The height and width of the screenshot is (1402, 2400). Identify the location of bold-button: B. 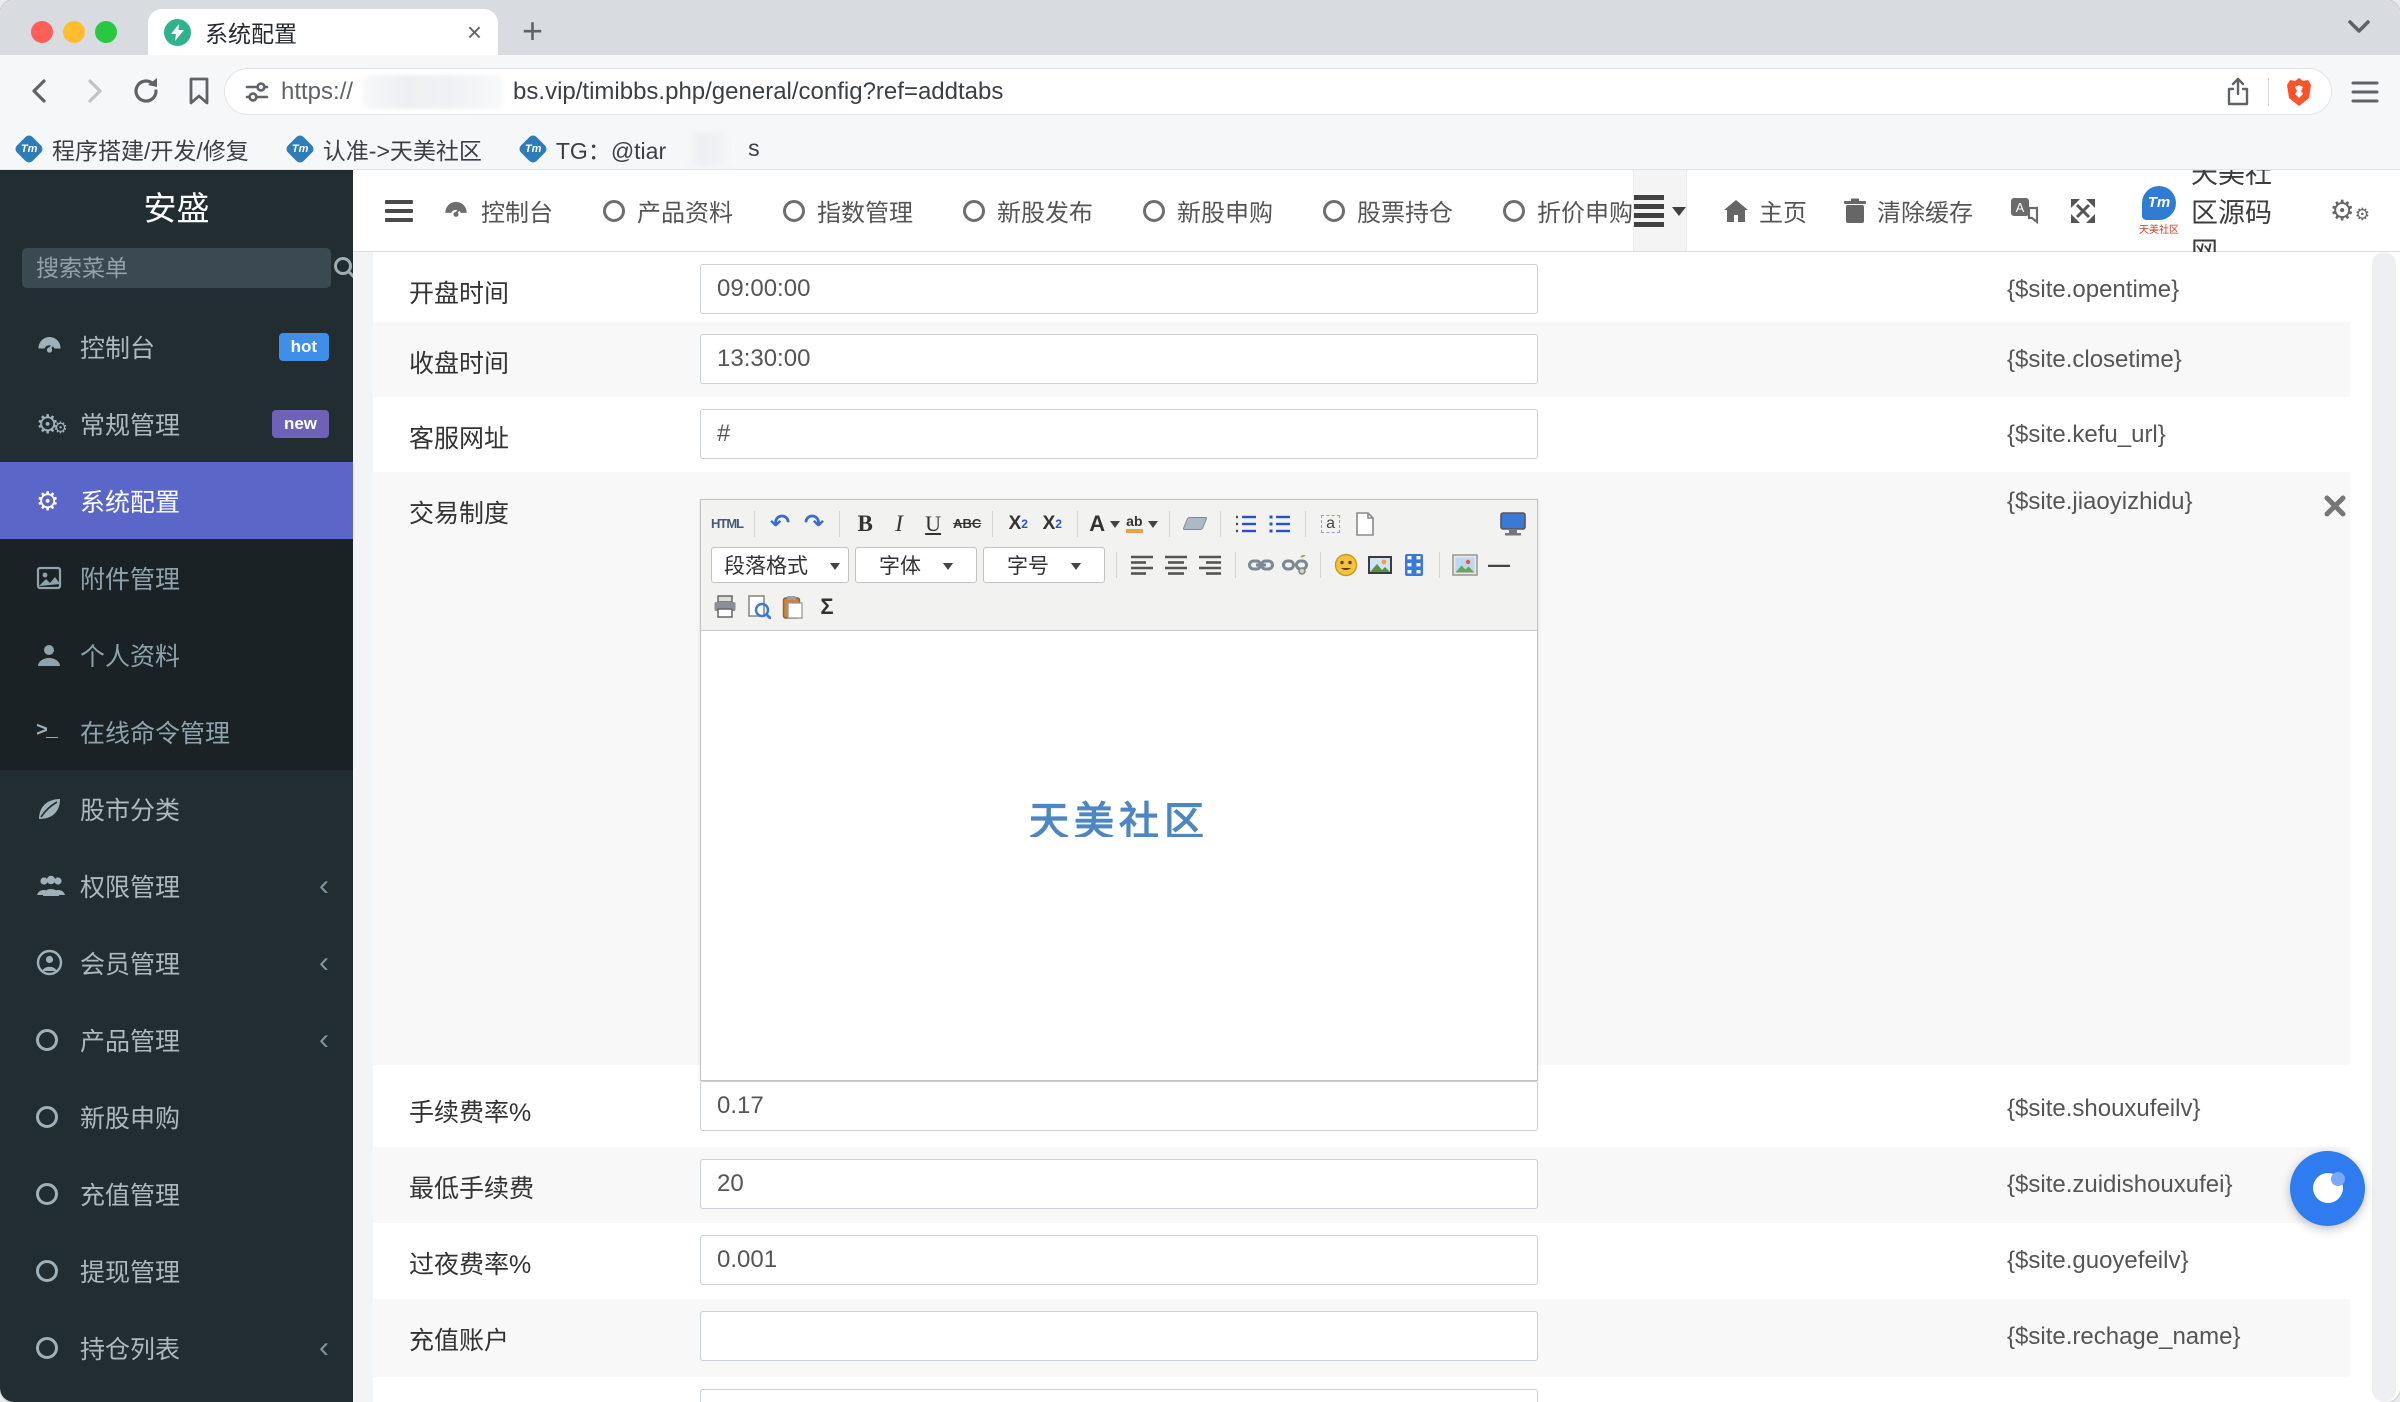
(865, 524).